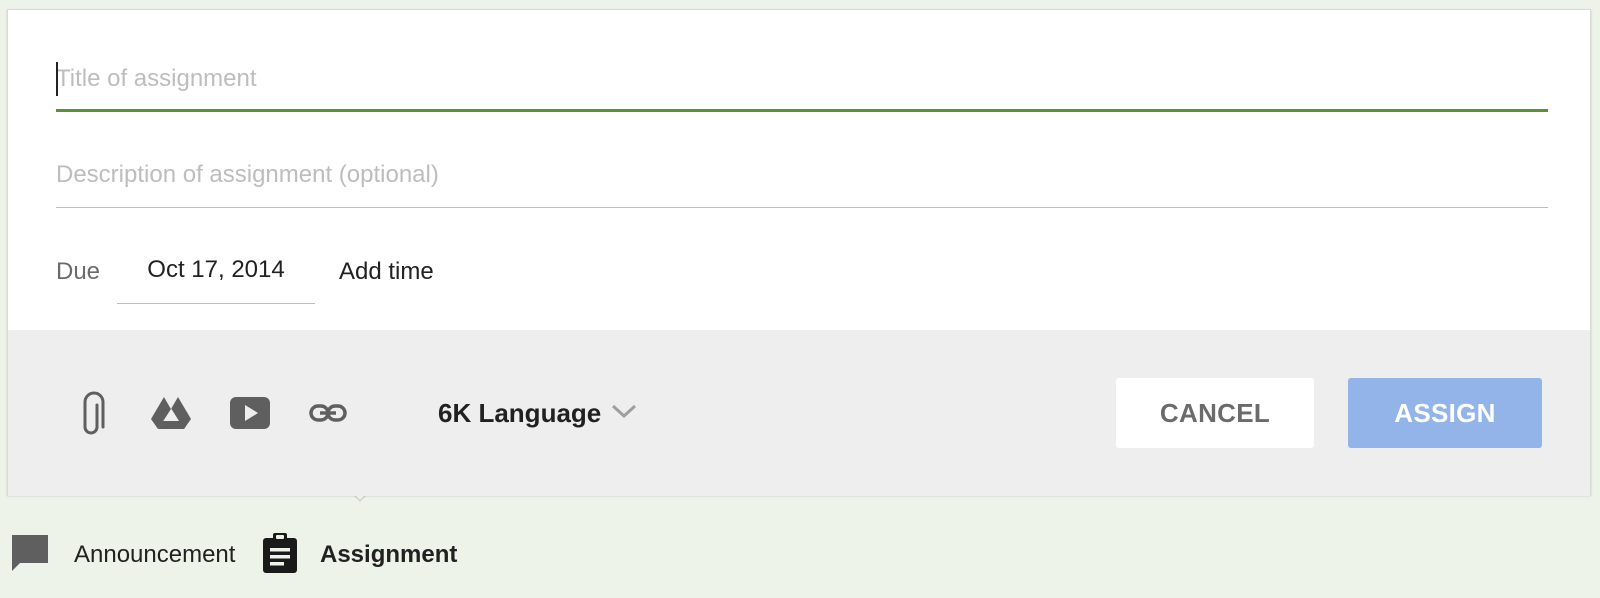 The width and height of the screenshot is (1600, 598). What do you see at coordinates (802, 79) in the screenshot?
I see `assignment-title-input` at bounding box center [802, 79].